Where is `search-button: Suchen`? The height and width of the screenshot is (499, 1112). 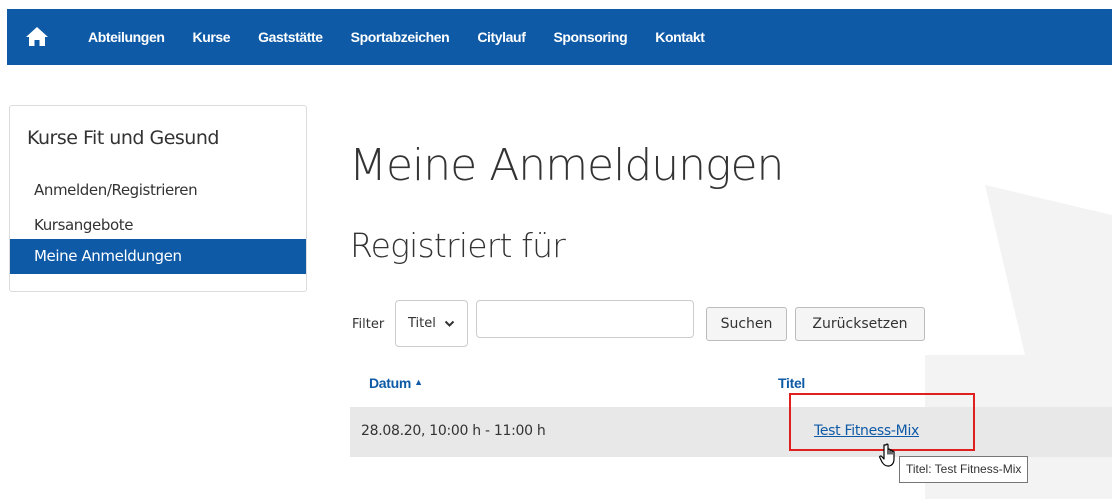 search-button: Suchen is located at coordinates (746, 324).